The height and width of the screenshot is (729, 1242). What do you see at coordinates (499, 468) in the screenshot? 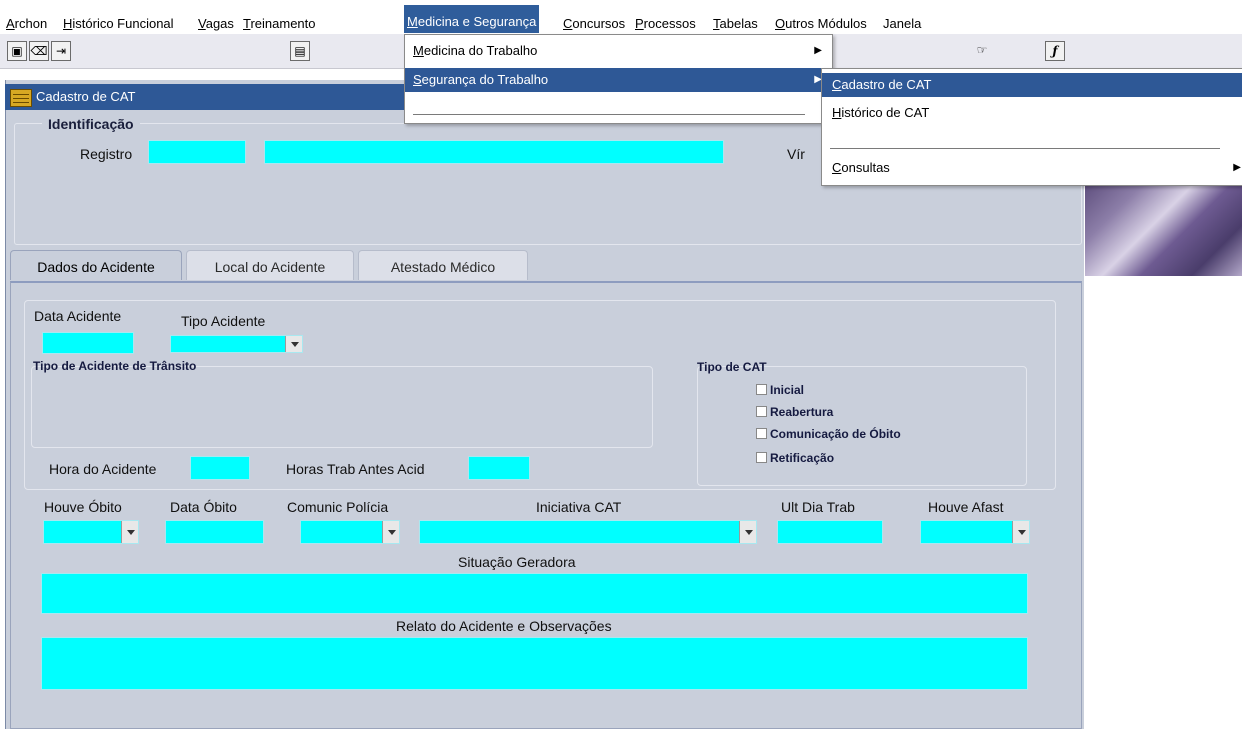
I see `horas-trab-field` at bounding box center [499, 468].